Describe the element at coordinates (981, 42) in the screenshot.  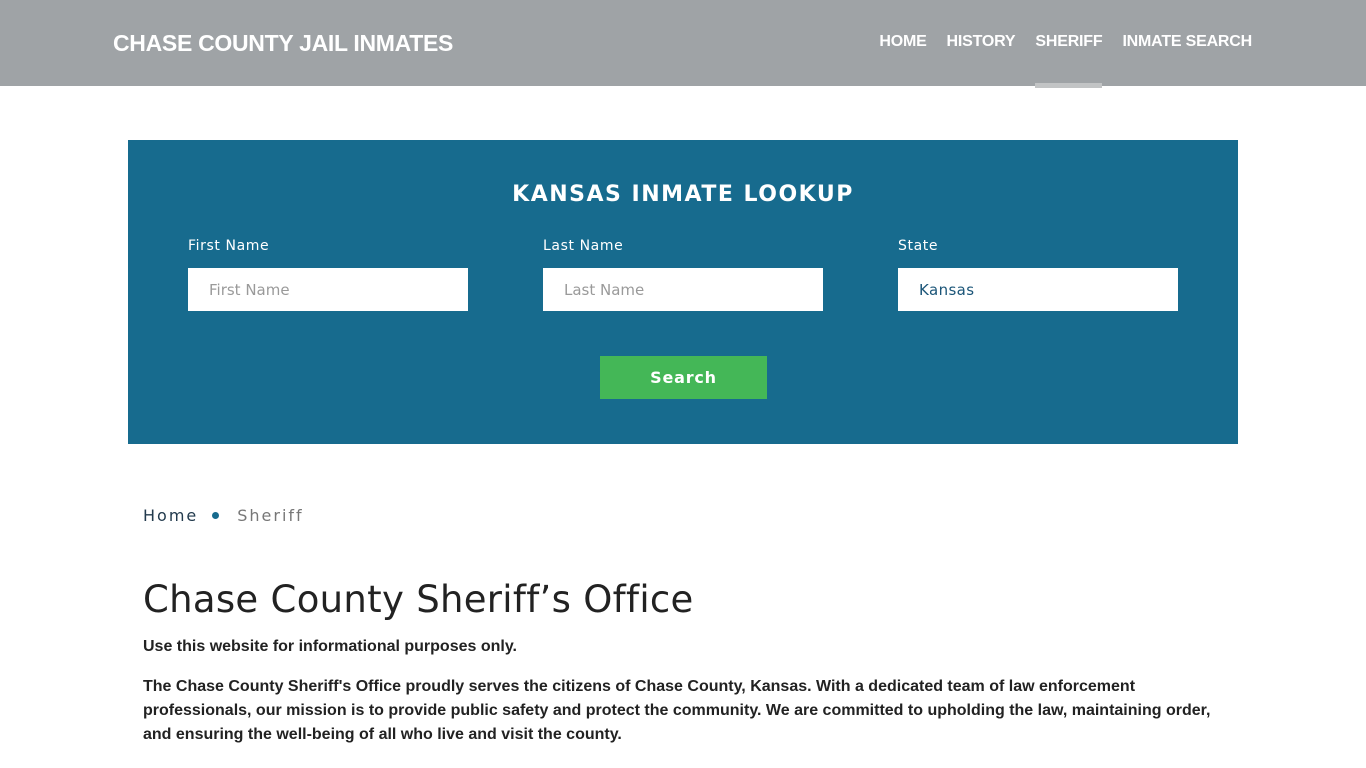
I see `nav-history: HISTORY` at that location.